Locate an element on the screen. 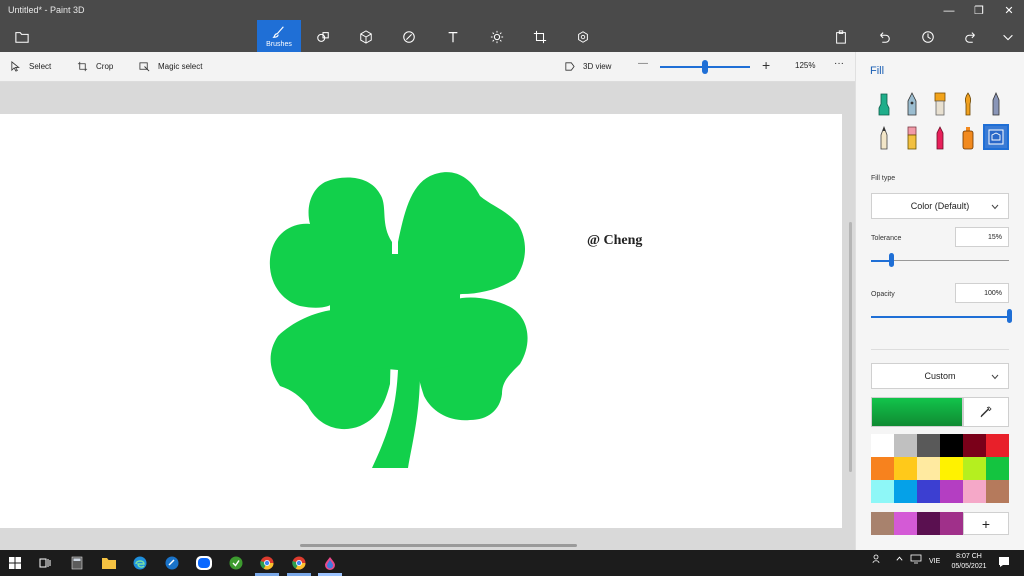 The width and height of the screenshot is (1024, 576). calligraphy-pen-tool is located at coordinates (912, 103).